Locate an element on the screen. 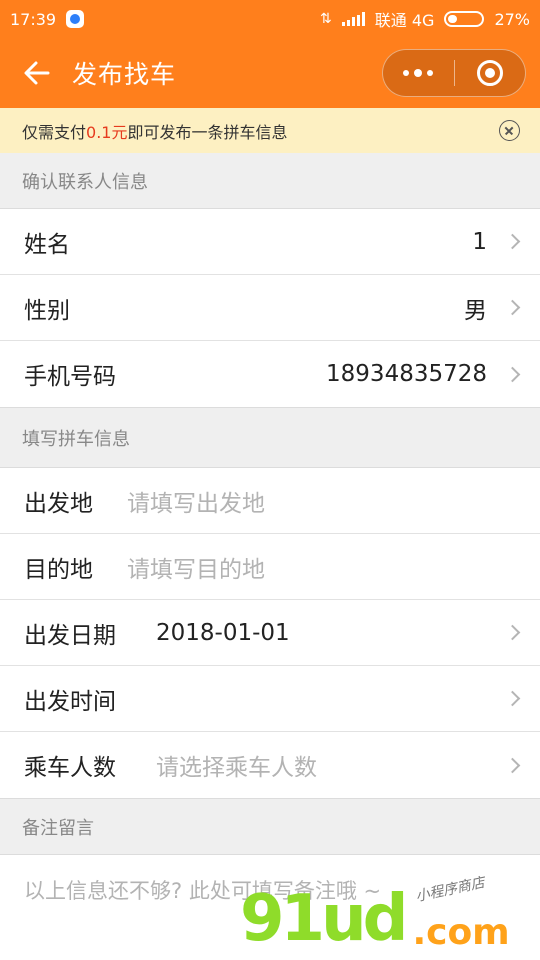  status-time: 17:39 is located at coordinates (33, 19).